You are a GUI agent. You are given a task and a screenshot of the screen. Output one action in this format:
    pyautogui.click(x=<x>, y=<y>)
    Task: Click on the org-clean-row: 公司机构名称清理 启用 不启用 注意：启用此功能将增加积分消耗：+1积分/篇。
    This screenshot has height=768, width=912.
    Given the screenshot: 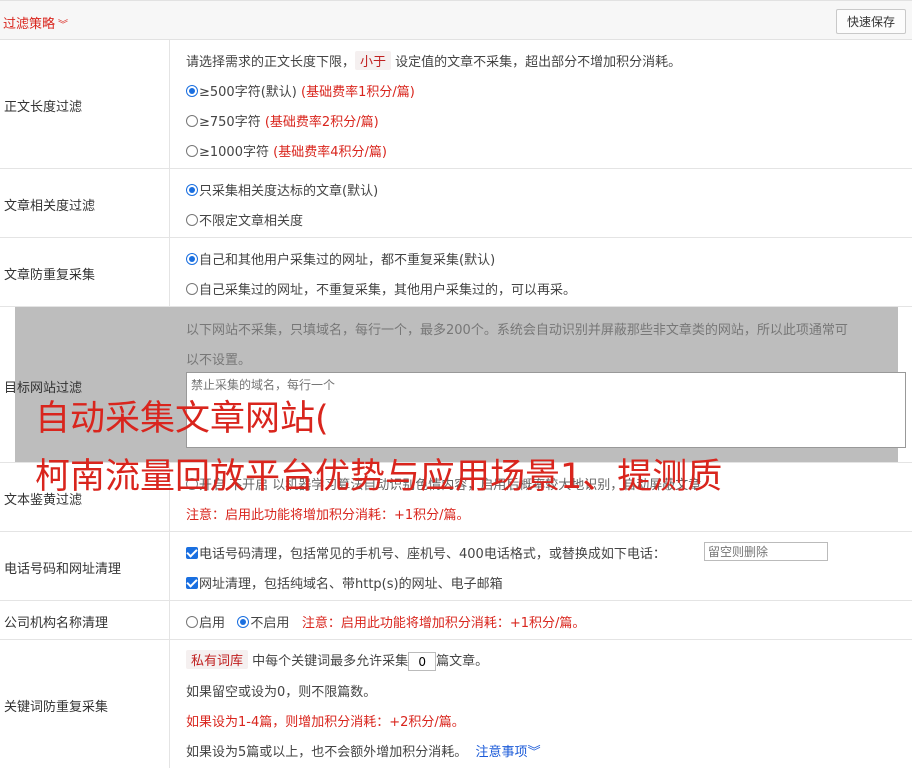 What is the action you would take?
    pyautogui.click(x=456, y=620)
    